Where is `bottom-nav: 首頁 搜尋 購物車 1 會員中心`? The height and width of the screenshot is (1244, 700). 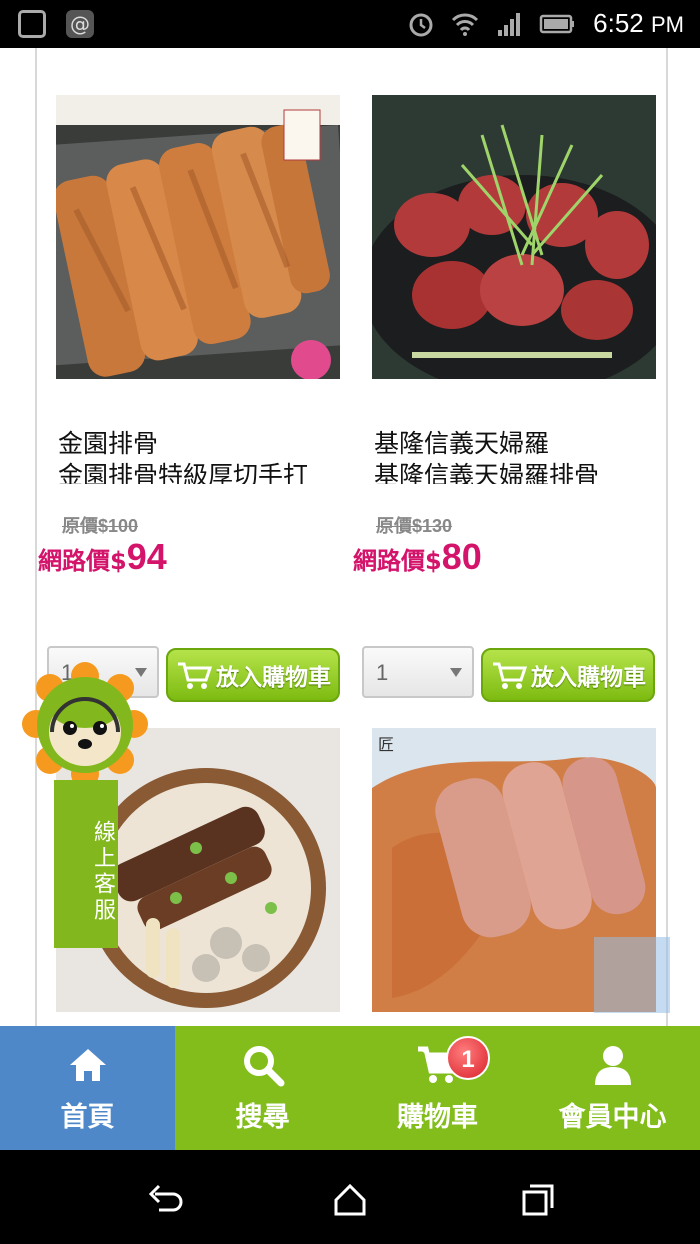 bottom-nav: 首頁 搜尋 購物車 1 會員中心 is located at coordinates (350, 1088).